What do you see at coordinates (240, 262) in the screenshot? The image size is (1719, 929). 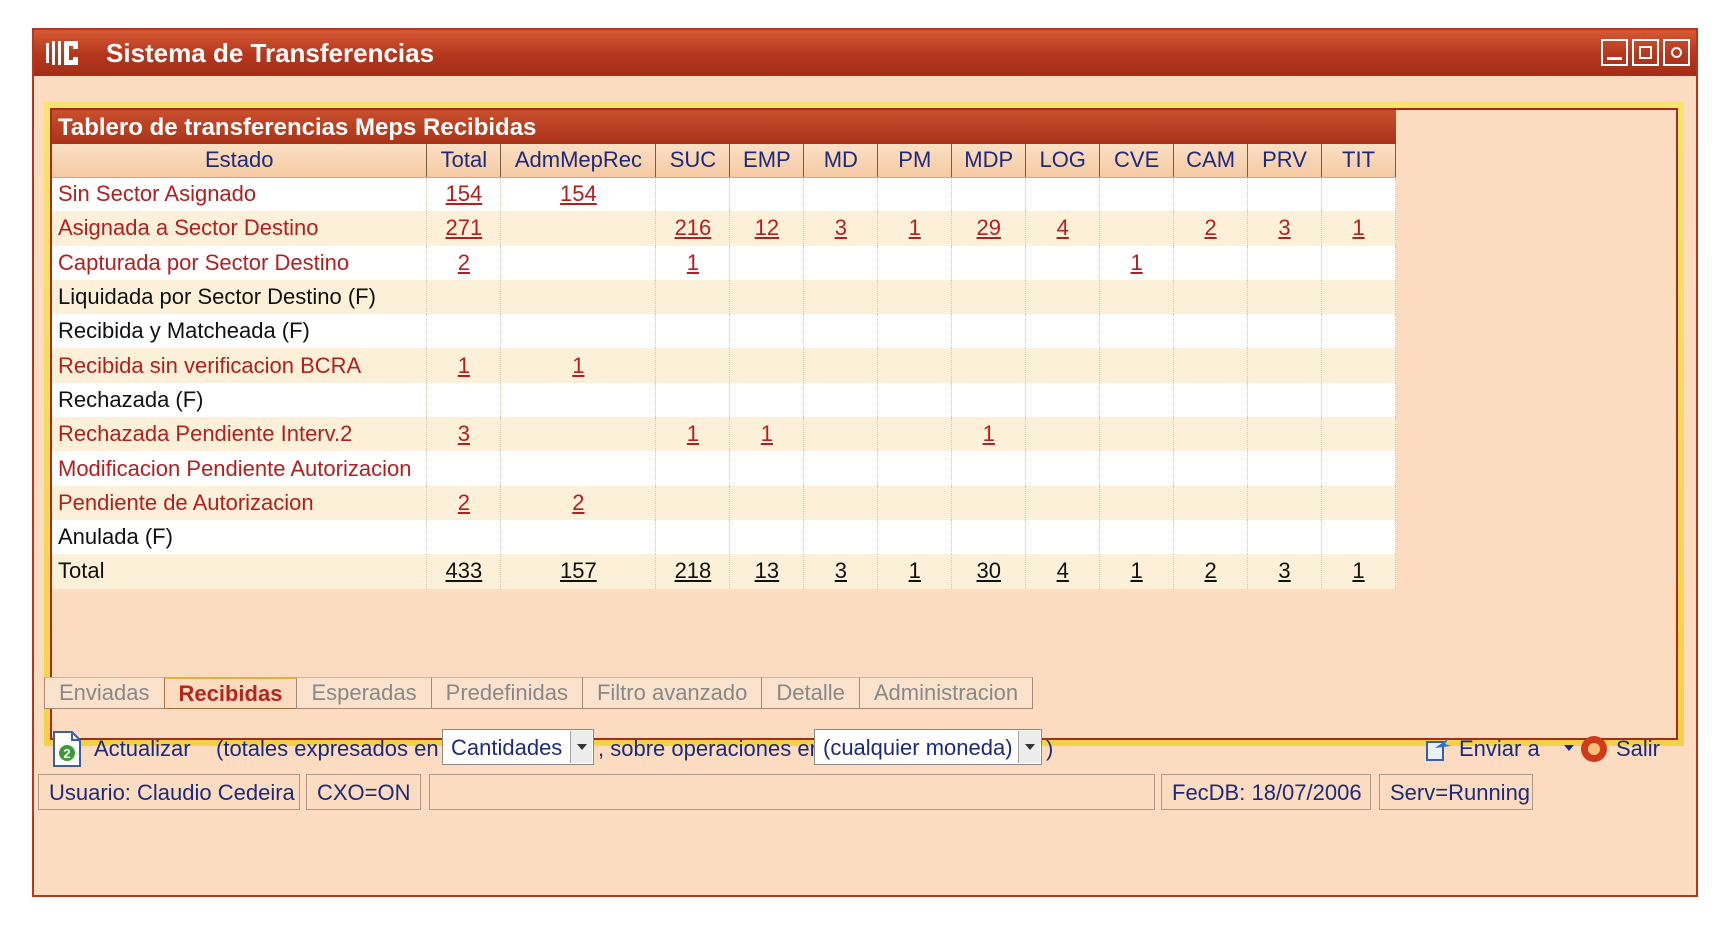 I see `row-label: Capturada por Sector Destino` at bounding box center [240, 262].